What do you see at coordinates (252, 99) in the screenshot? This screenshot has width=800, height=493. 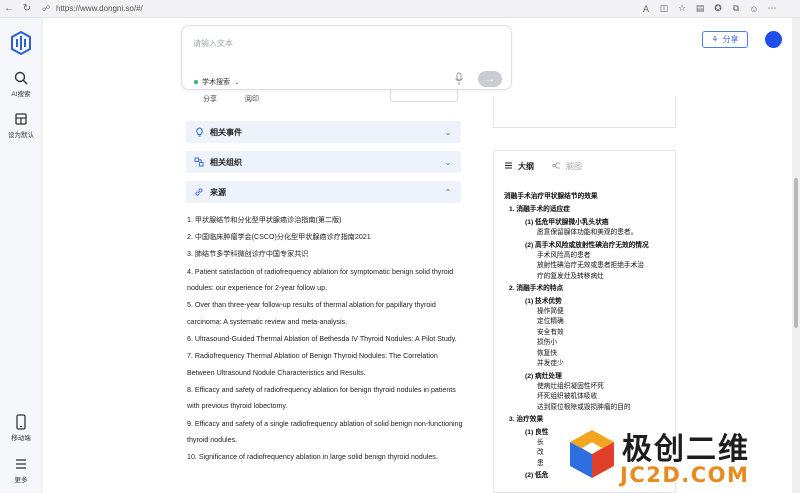 I see `print-action: 阅印` at bounding box center [252, 99].